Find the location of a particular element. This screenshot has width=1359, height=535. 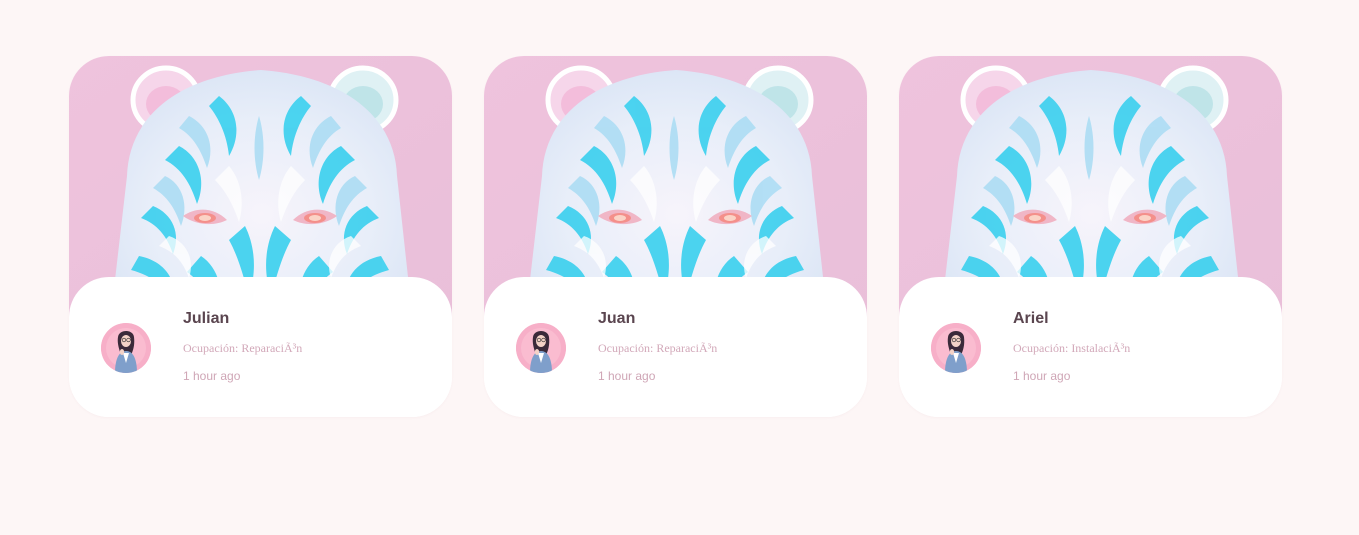

card-name: Julian is located at coordinates (206, 318).